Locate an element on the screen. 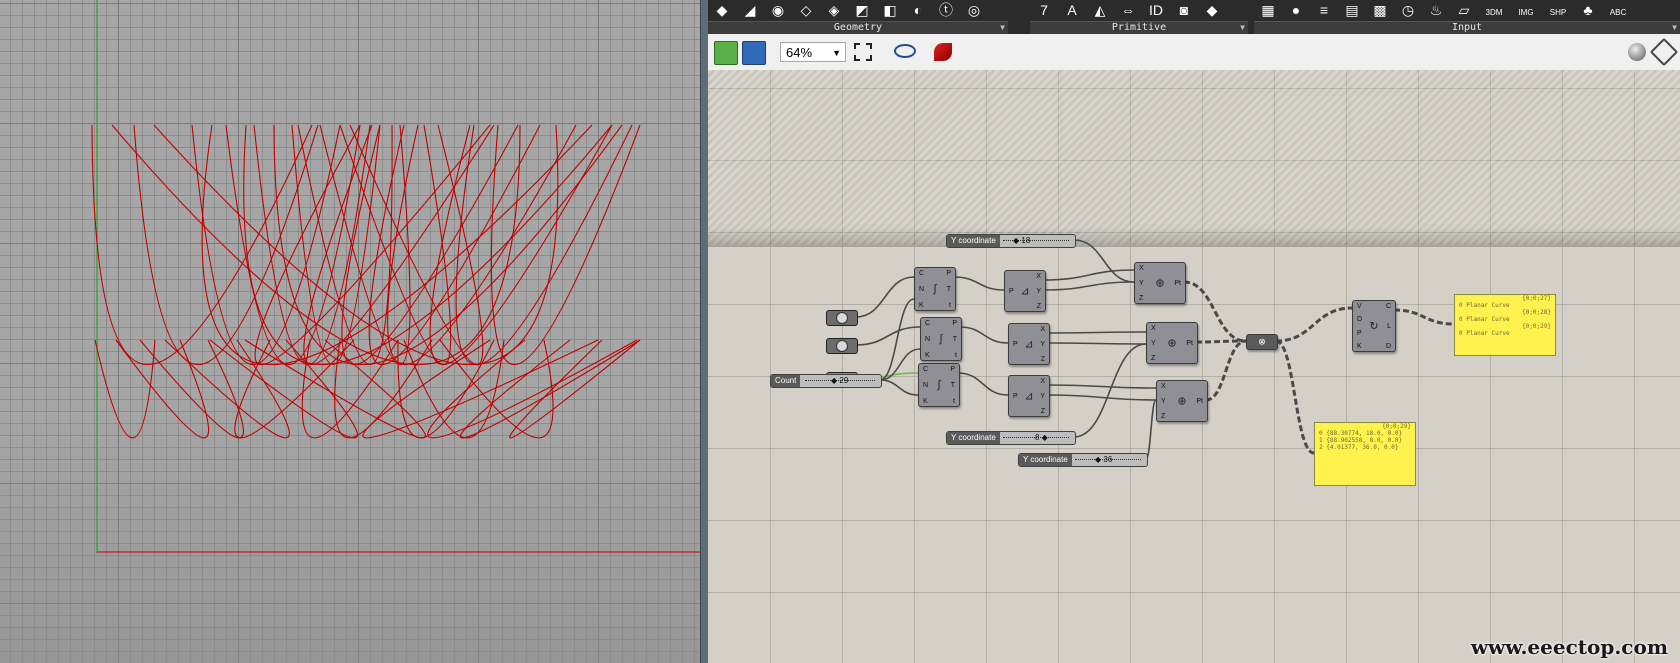  y-coordinate-slider-3: Y coordinate ◆ 36 is located at coordinates (1083, 460).